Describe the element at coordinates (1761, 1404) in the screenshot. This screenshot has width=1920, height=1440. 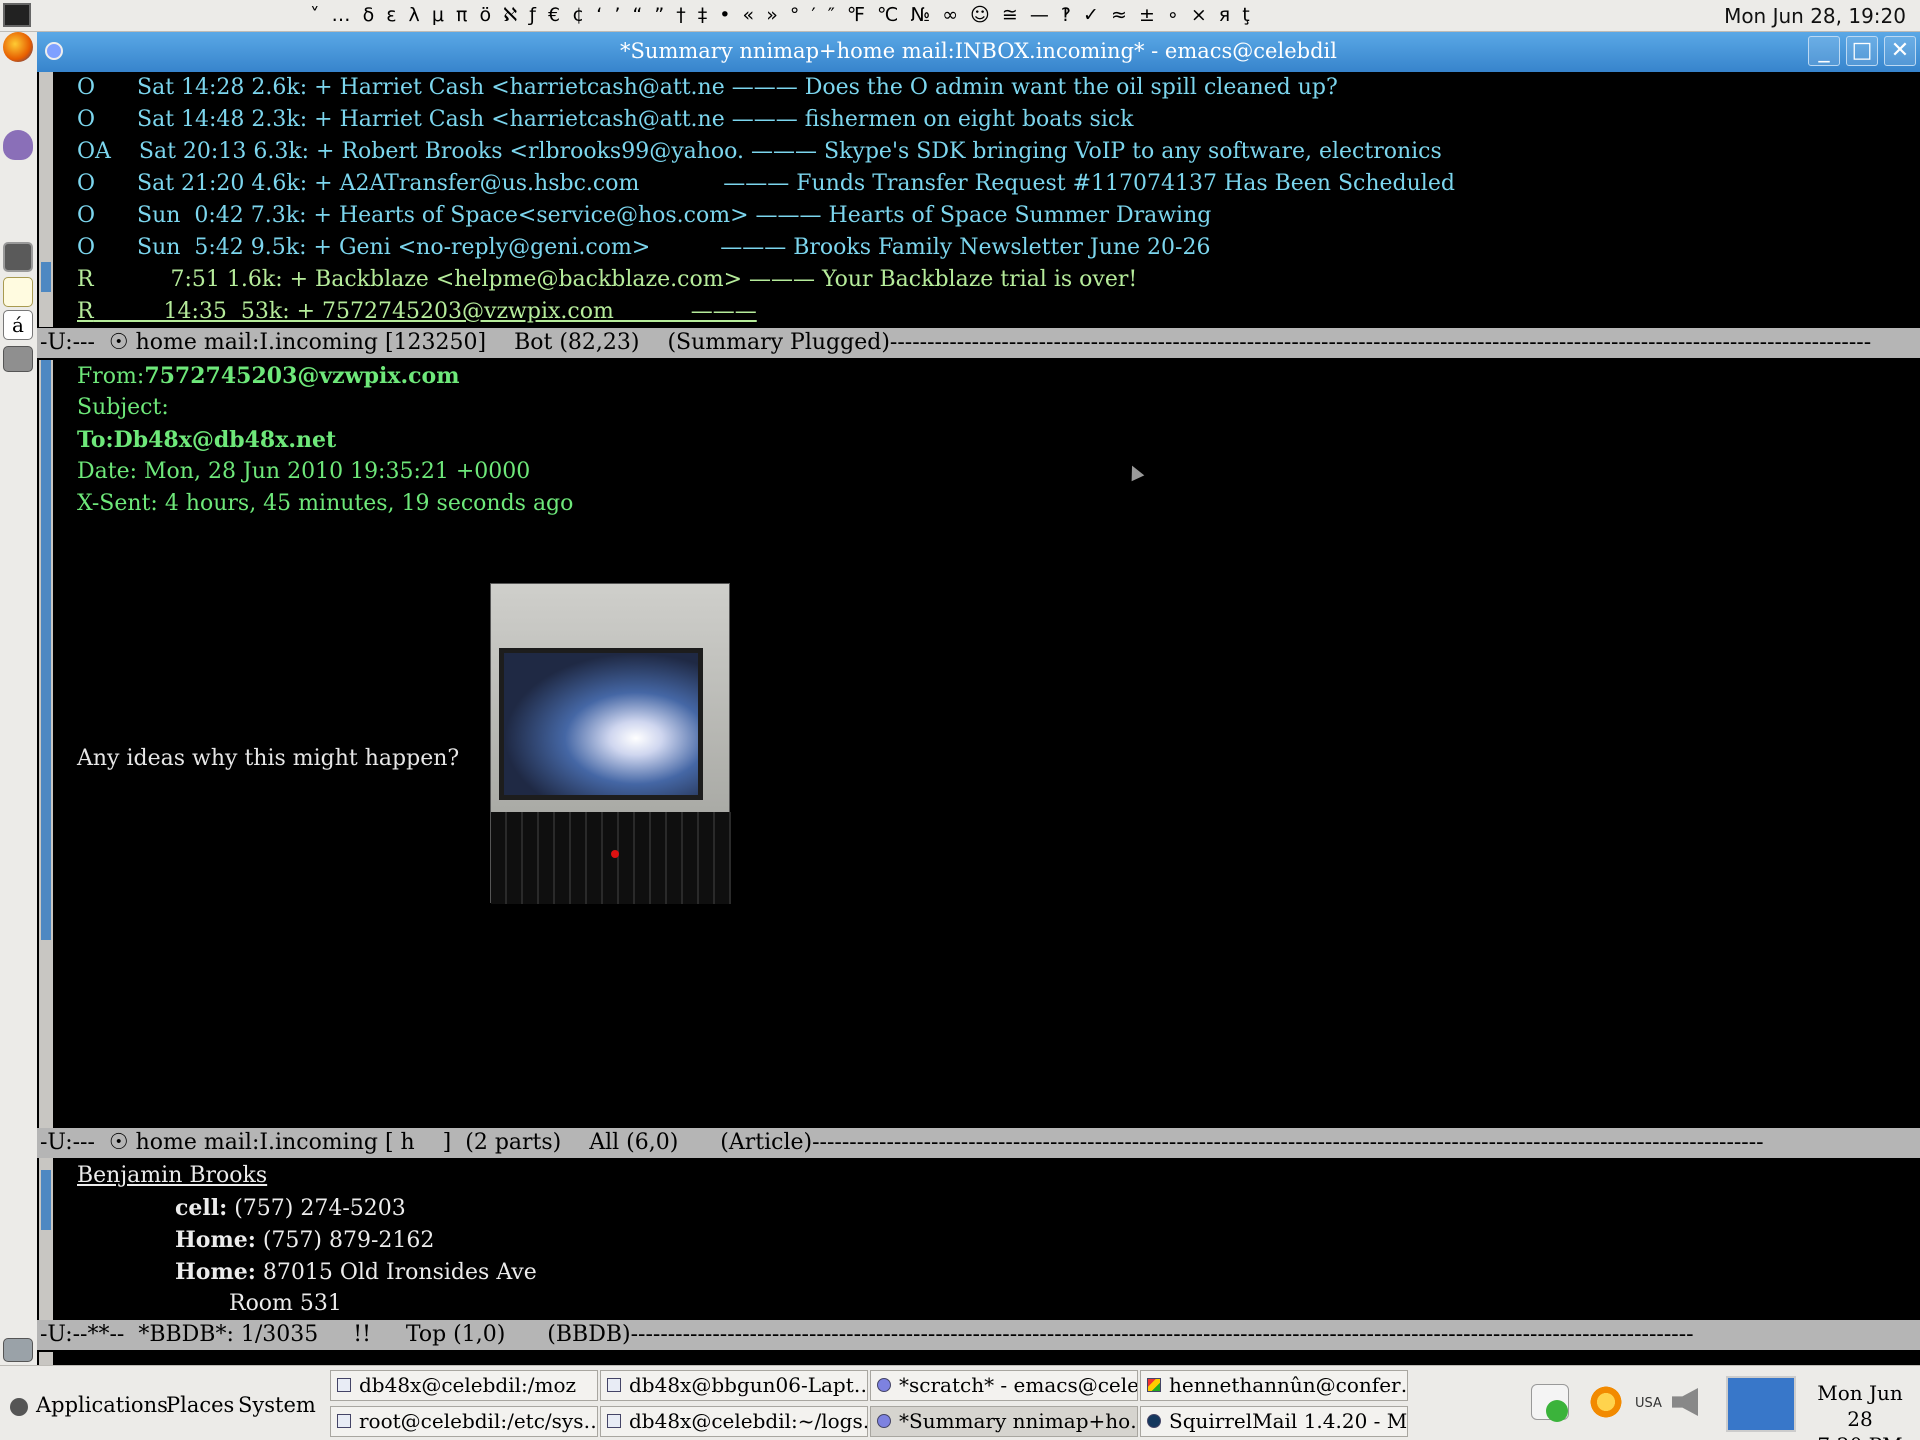
I see `network-icon` at that location.